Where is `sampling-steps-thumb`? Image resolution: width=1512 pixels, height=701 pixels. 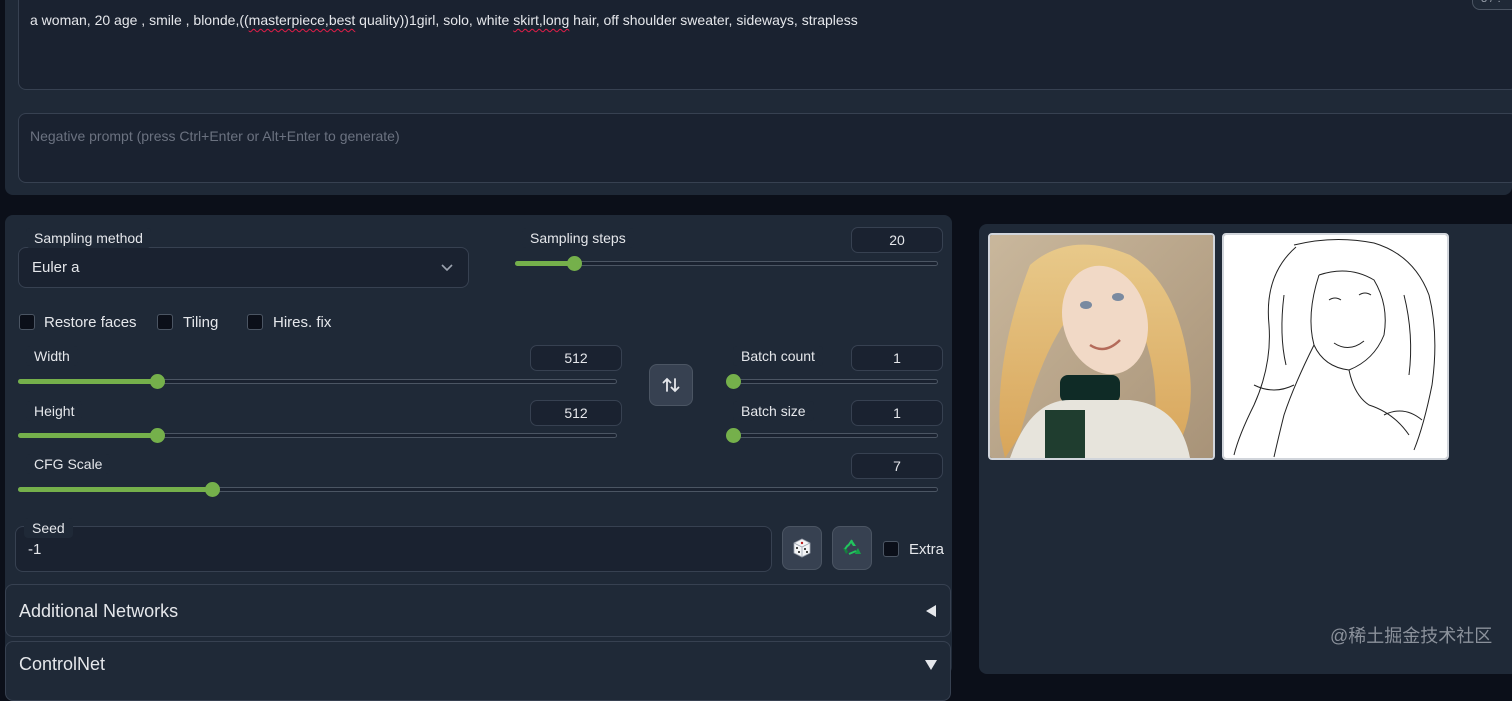
sampling-steps-thumb is located at coordinates (574, 263).